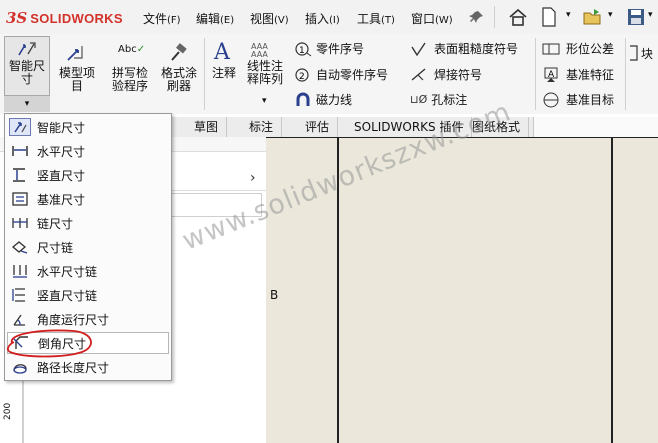 The height and width of the screenshot is (443, 658). Describe the element at coordinates (20, 175) in the screenshot. I see `vertical-dimension-icon` at that location.